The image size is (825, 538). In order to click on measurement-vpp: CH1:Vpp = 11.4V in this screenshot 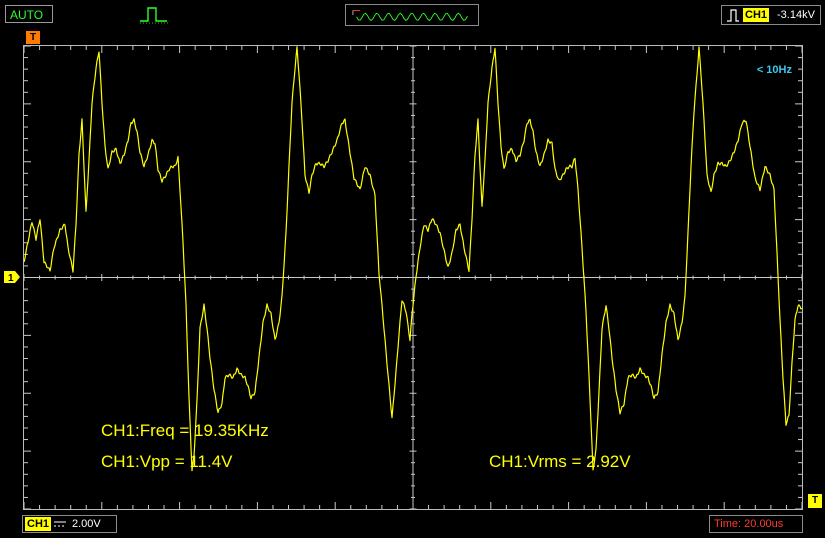, I will do `click(167, 461)`.